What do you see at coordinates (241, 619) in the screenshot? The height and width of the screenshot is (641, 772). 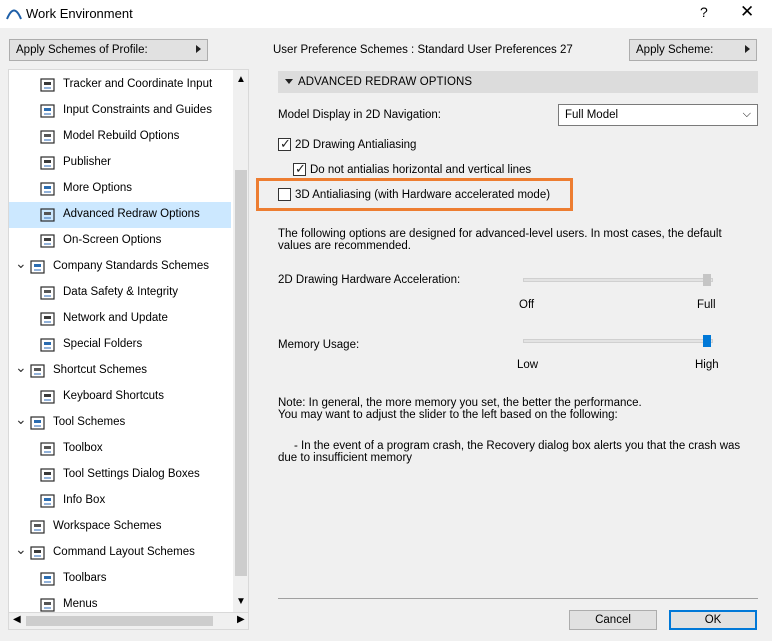 I see `scroll-right-icon: ▶` at bounding box center [241, 619].